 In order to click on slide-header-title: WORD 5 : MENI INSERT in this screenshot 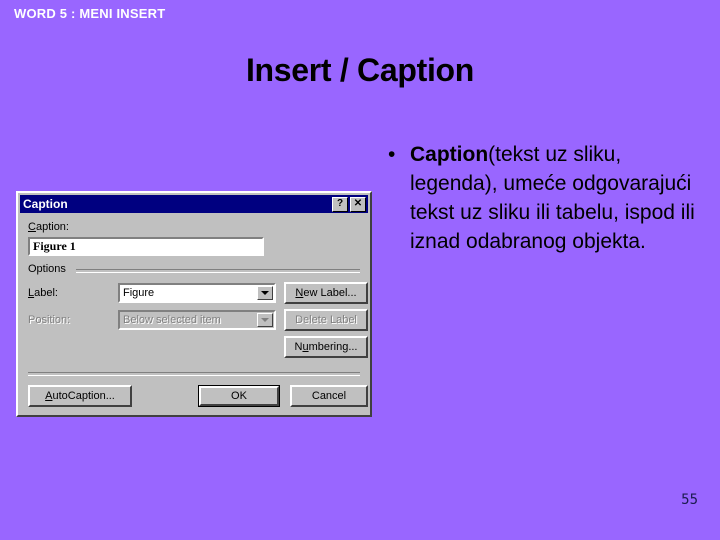, I will do `click(90, 13)`.